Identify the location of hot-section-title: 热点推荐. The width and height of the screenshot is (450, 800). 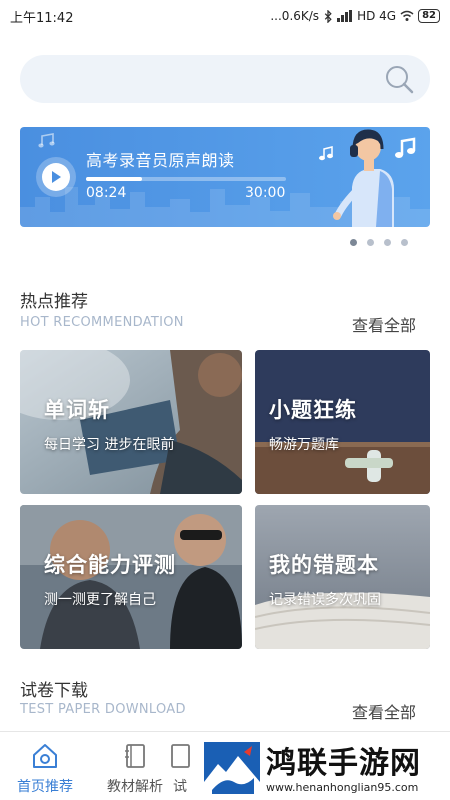
(54, 302).